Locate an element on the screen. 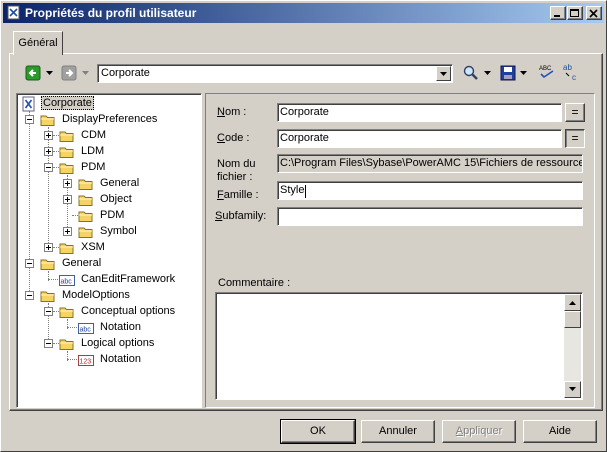 Image resolution: width=607 pixels, height=452 pixels. comment-scrollbar is located at coordinates (572, 346).